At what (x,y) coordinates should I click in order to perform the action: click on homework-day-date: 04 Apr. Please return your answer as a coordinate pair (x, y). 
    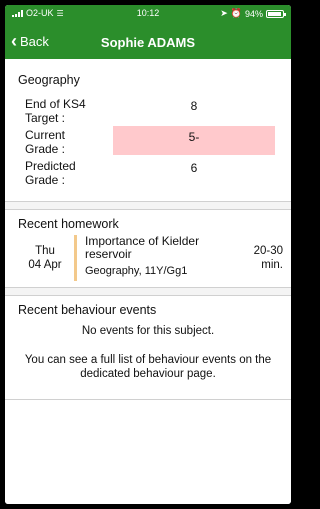
    Looking at the image, I should click on (45, 265).